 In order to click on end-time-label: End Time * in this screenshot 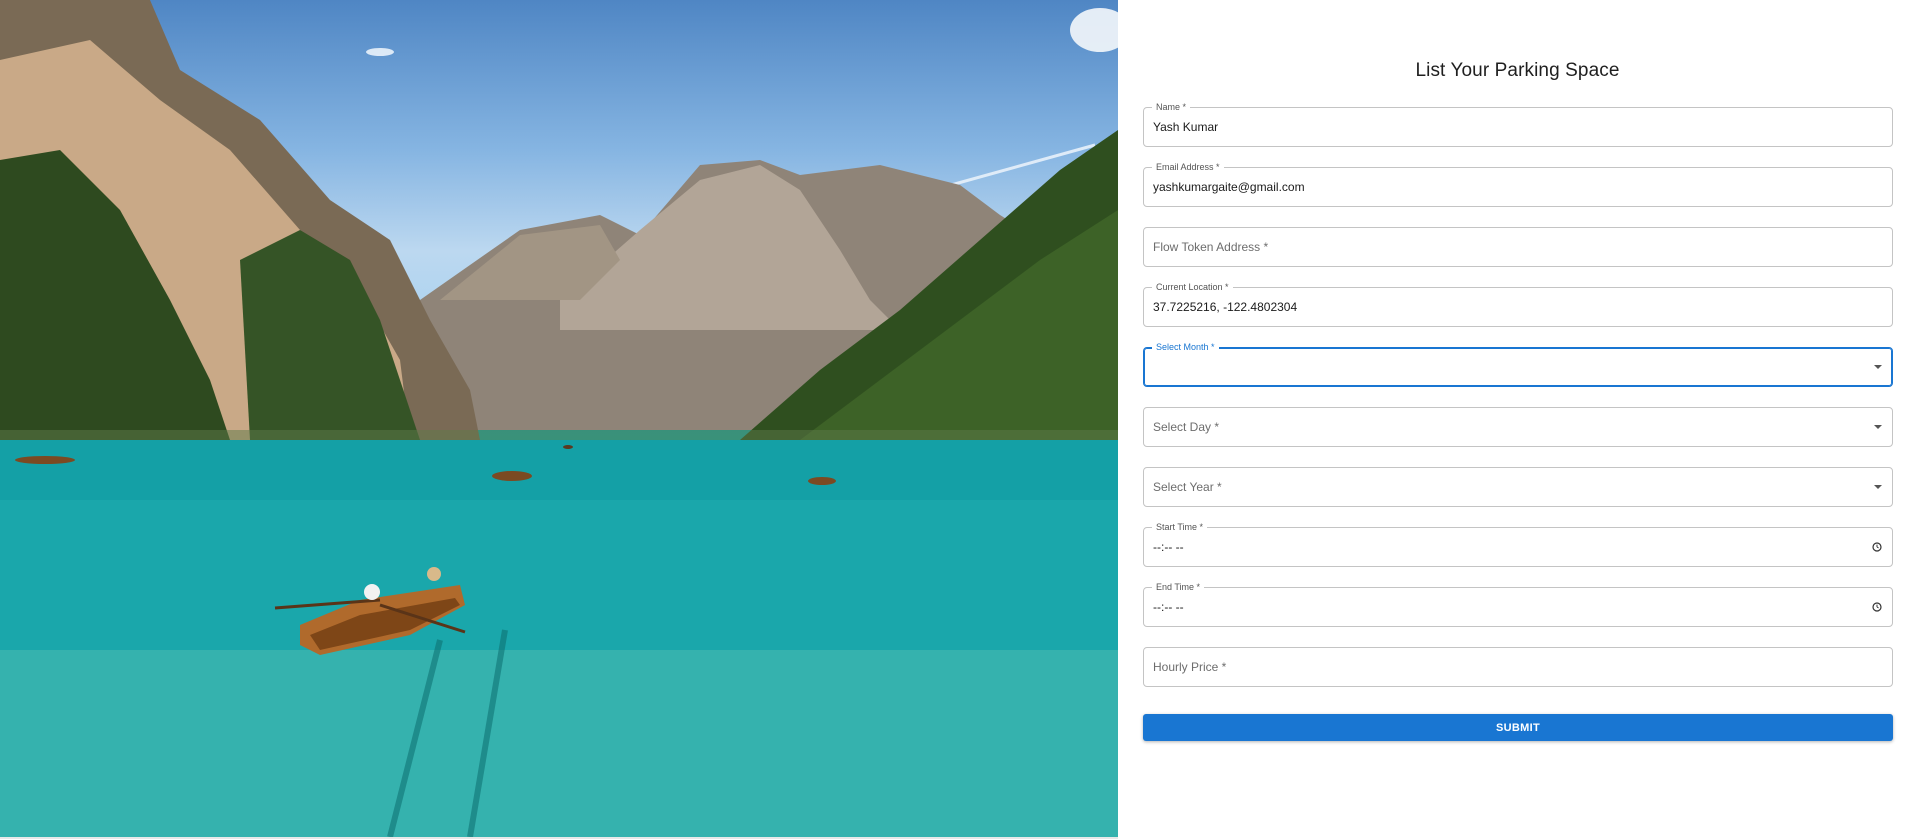, I will do `click(1178, 587)`.